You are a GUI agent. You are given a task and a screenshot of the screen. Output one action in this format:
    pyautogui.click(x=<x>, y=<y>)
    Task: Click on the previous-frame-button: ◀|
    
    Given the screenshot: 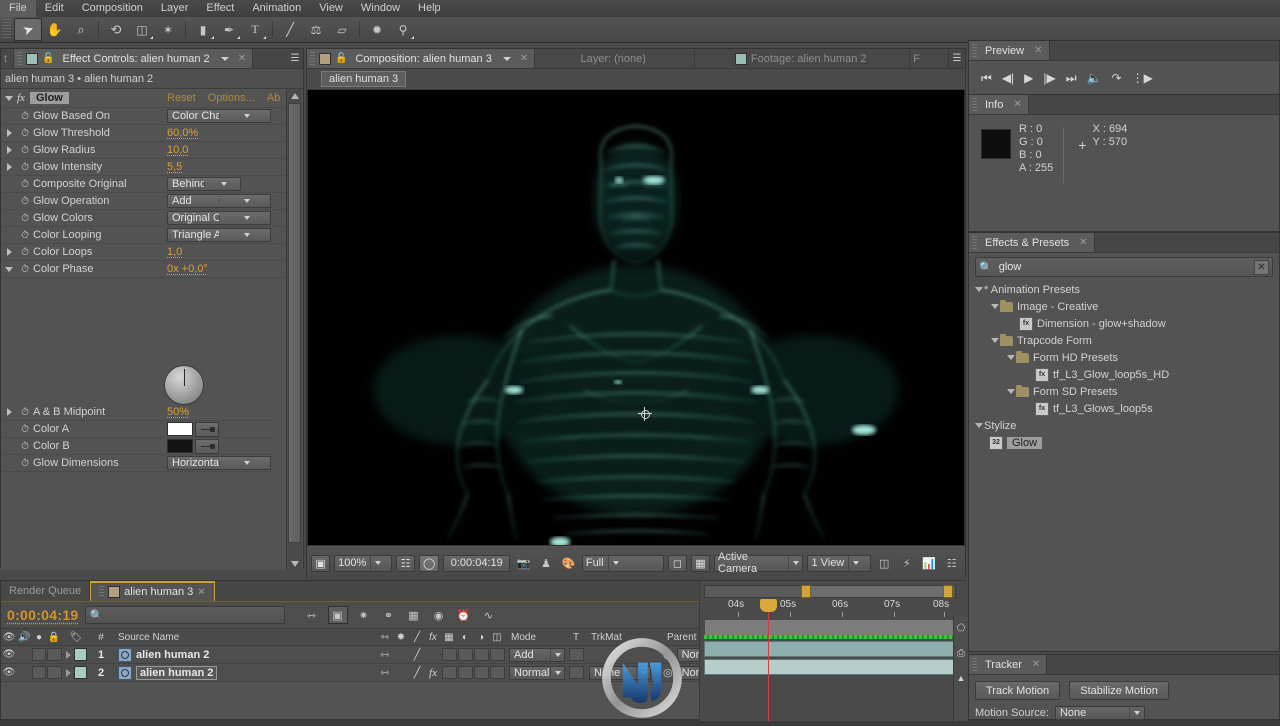 What is the action you would take?
    pyautogui.click(x=1008, y=78)
    